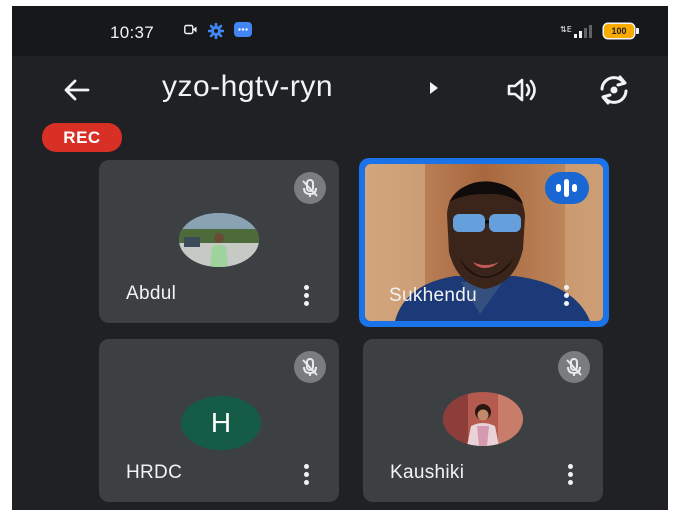 The height and width of the screenshot is (519, 680). I want to click on battery-icon: 100, so click(619, 31).